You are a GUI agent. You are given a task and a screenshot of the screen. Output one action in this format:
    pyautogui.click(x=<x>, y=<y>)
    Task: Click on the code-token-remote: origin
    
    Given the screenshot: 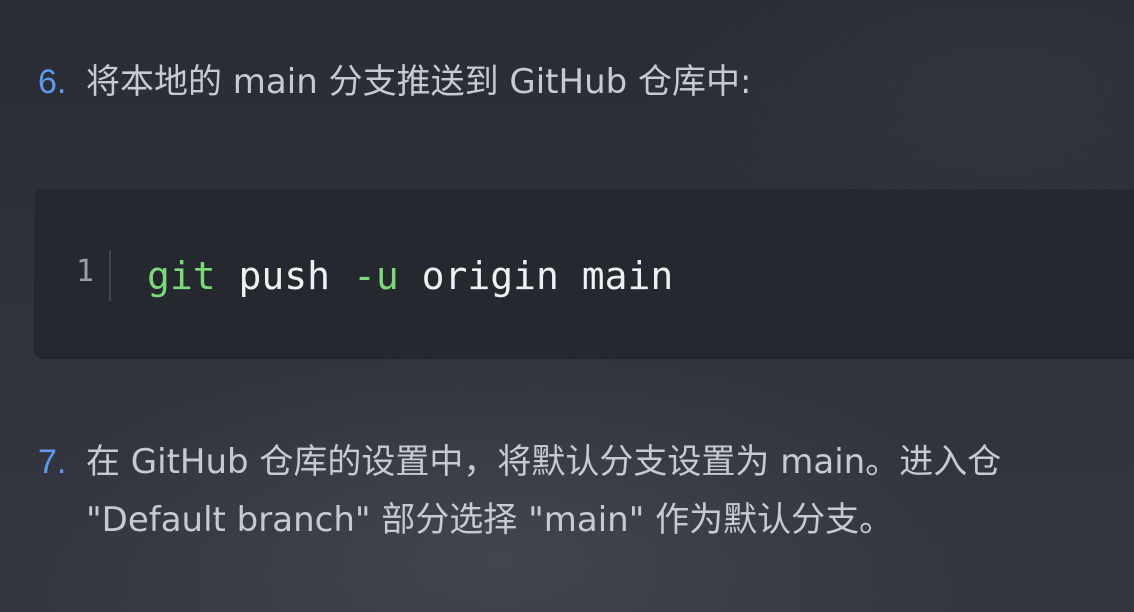 What is the action you would take?
    pyautogui.click(x=490, y=276)
    